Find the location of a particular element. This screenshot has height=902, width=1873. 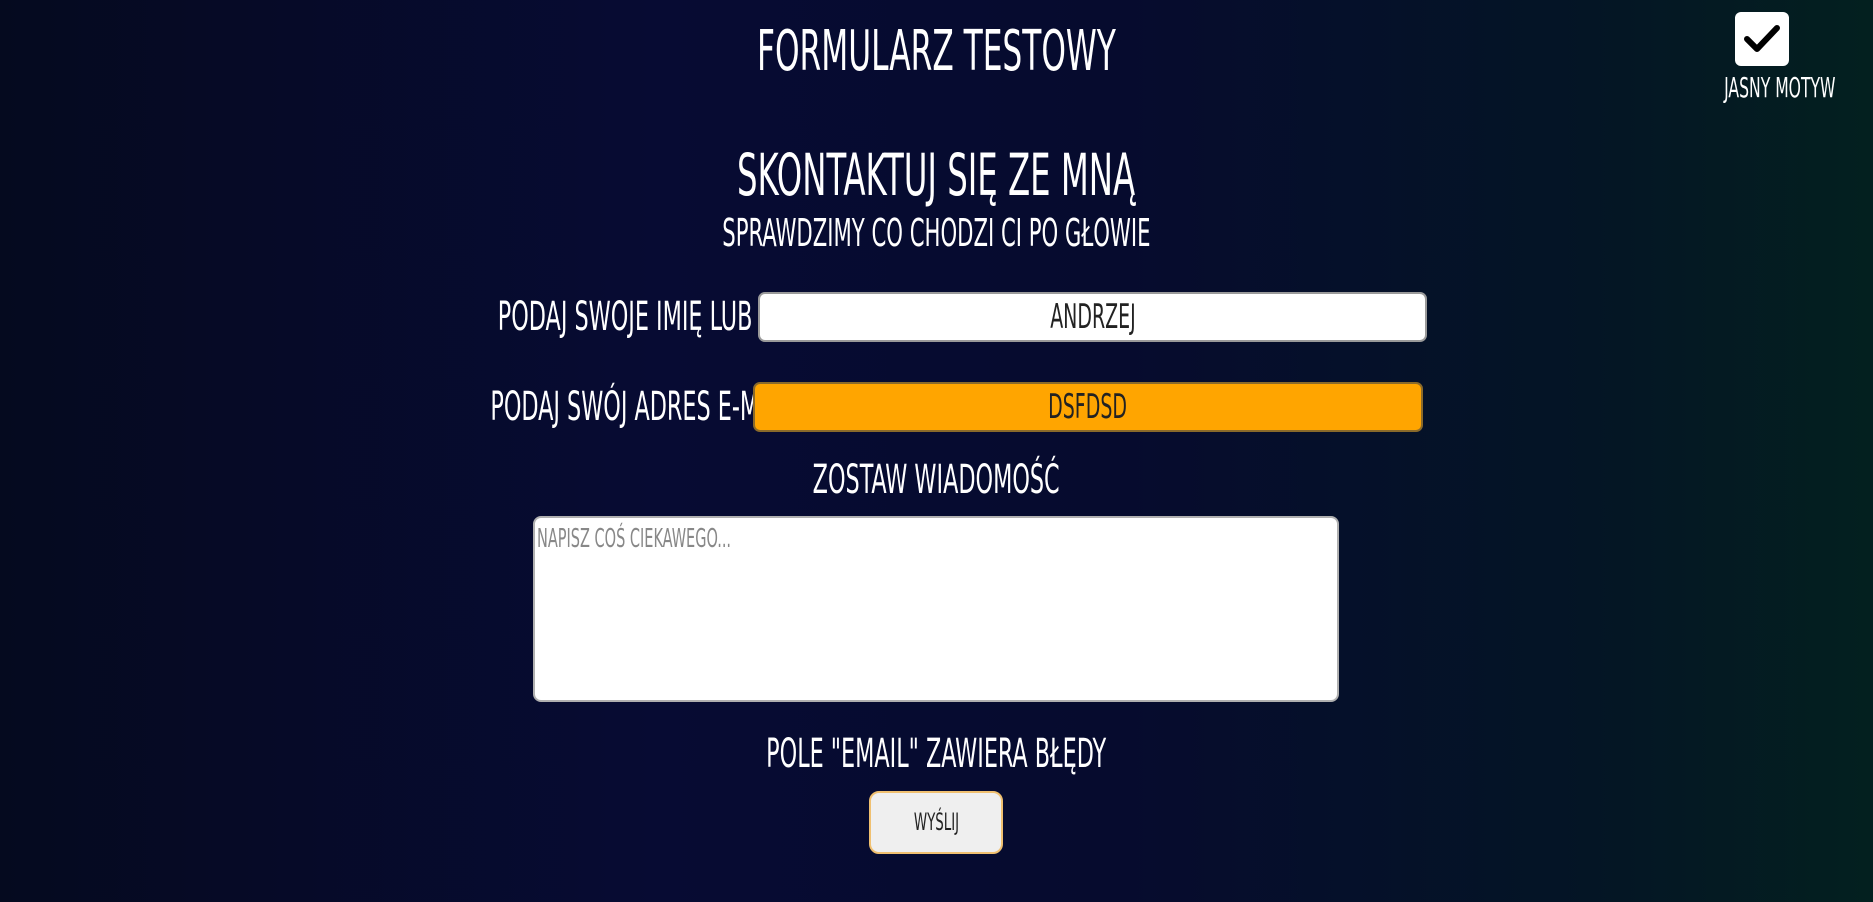

page-title-text: Formularz testowy is located at coordinates (936, 51).